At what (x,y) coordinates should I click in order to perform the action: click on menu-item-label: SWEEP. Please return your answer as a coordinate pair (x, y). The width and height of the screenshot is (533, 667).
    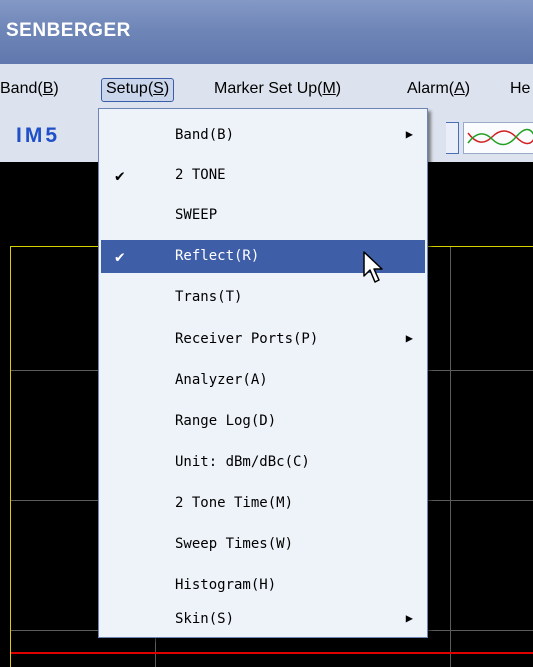
    Looking at the image, I should click on (196, 215).